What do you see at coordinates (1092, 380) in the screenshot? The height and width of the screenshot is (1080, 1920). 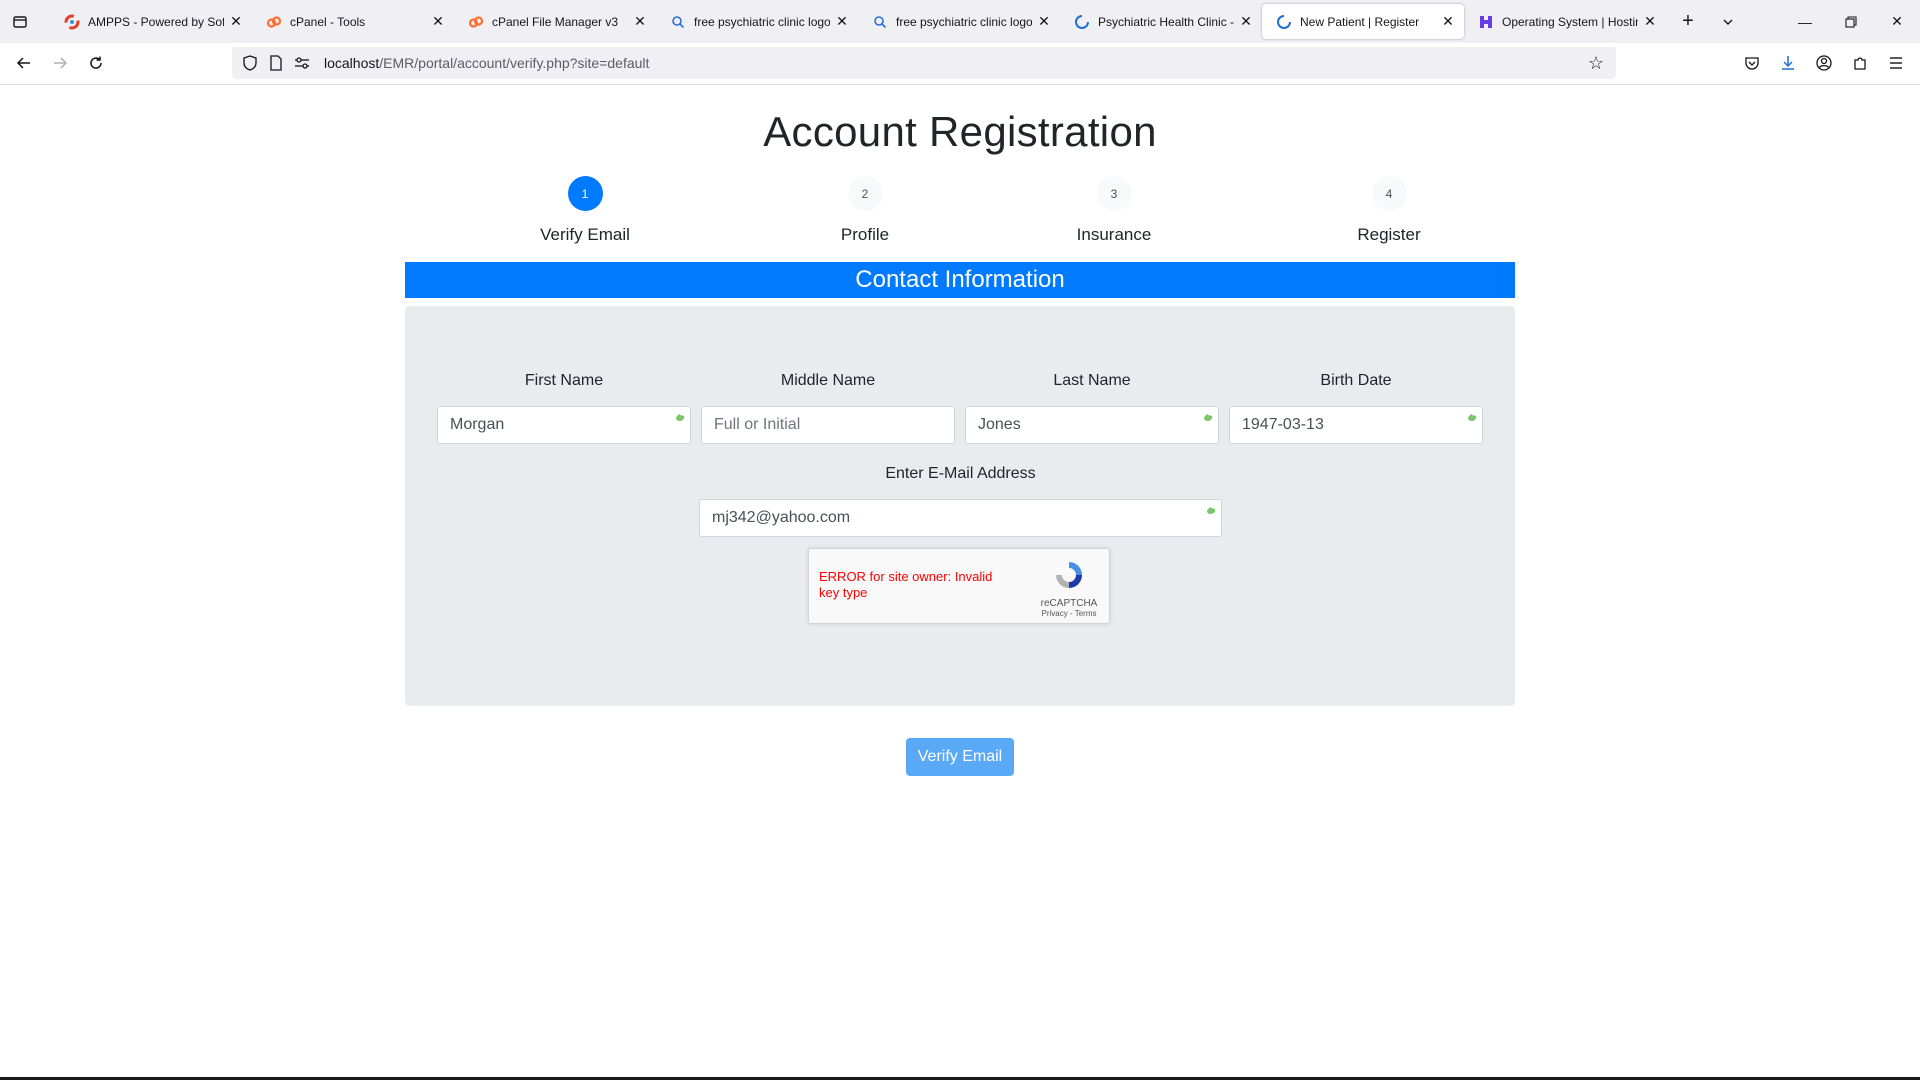 I see `last-name-label: Last Name` at bounding box center [1092, 380].